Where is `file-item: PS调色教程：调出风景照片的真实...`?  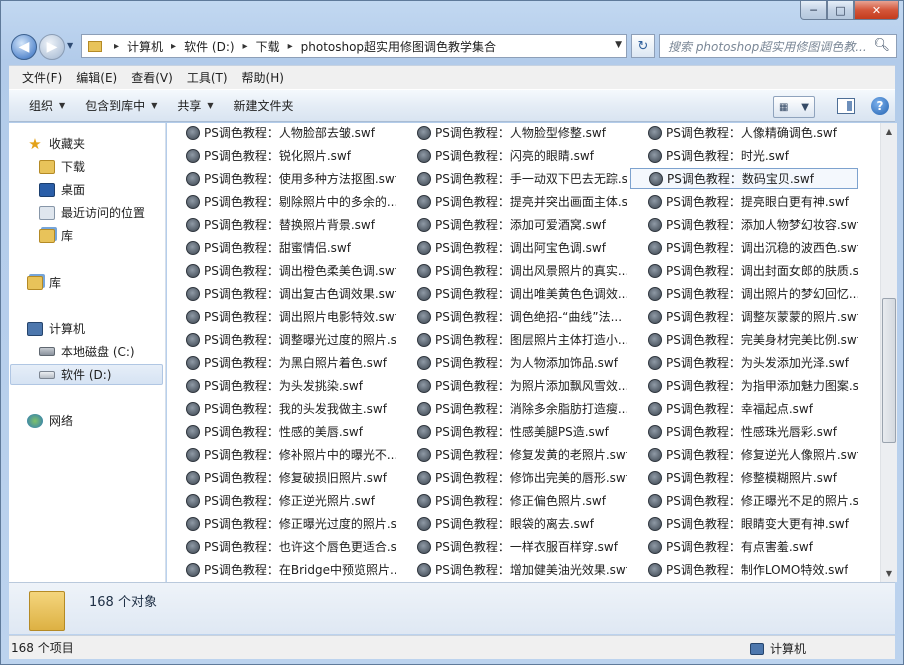
file-item: PS调色教程：调出风景照片的真实... is located at coordinates (513, 270).